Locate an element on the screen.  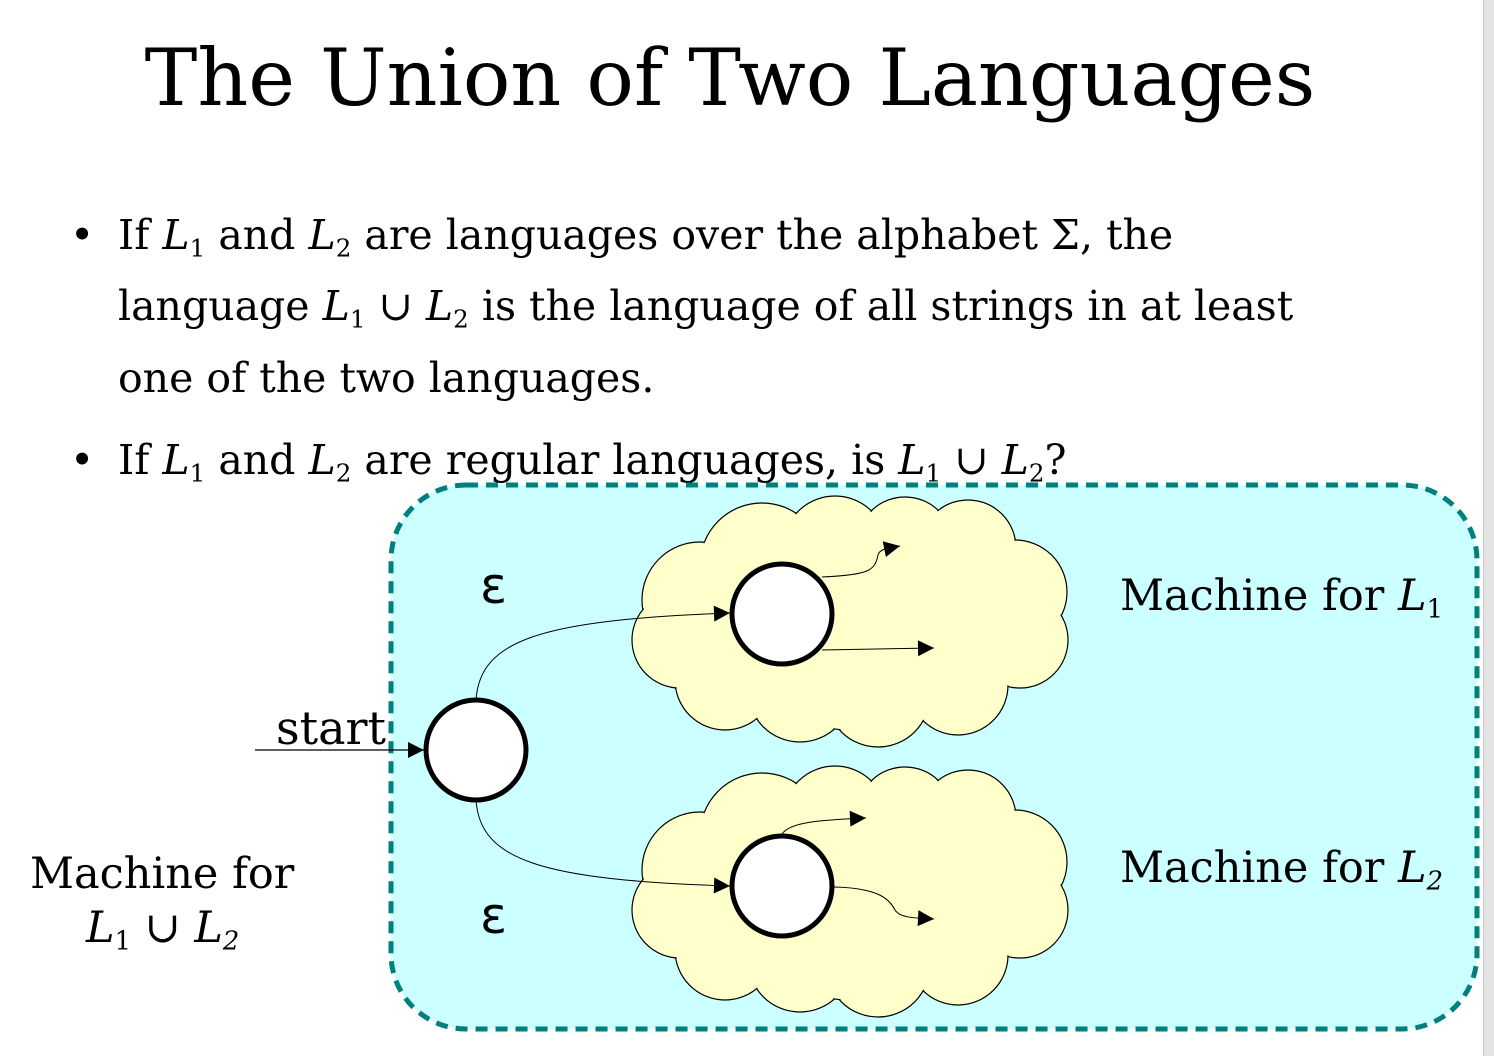
l2-start-state is located at coordinates (782, 886).